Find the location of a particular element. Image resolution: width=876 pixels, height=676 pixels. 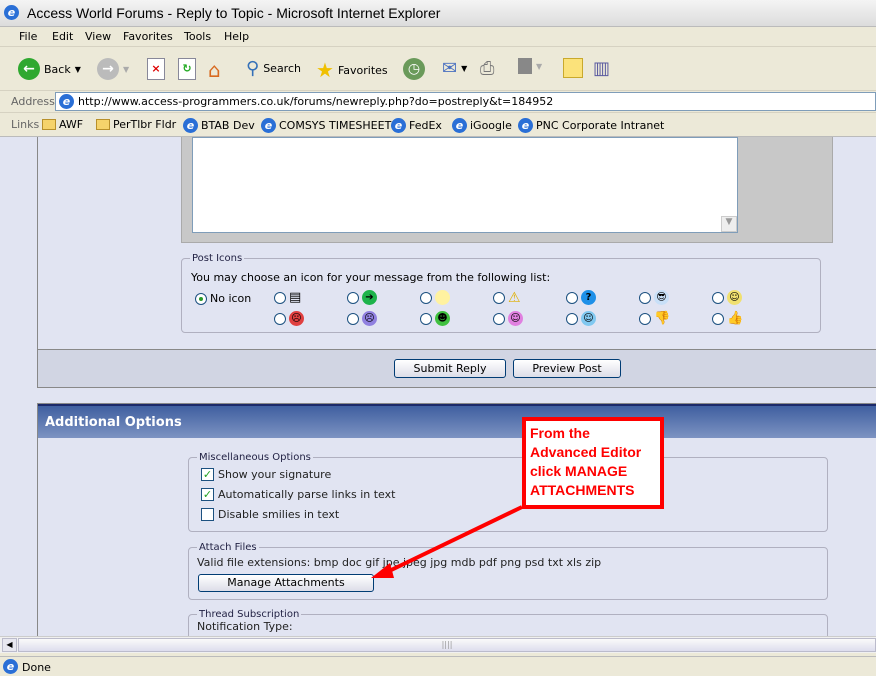

annotation-arrow is located at coordinates (447, 541).